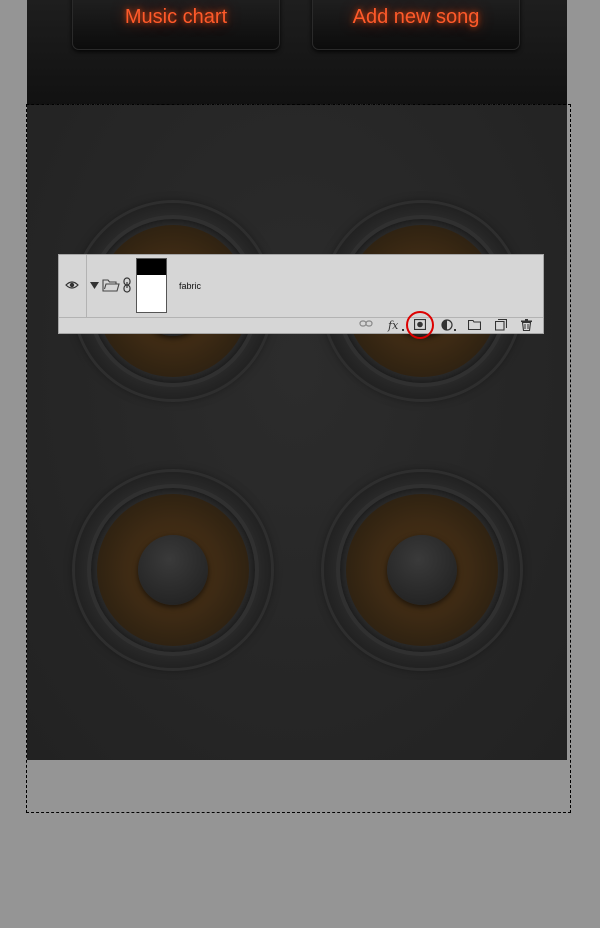 The image size is (600, 928). Describe the element at coordinates (111, 285) in the screenshot. I see `folder-icon` at that location.